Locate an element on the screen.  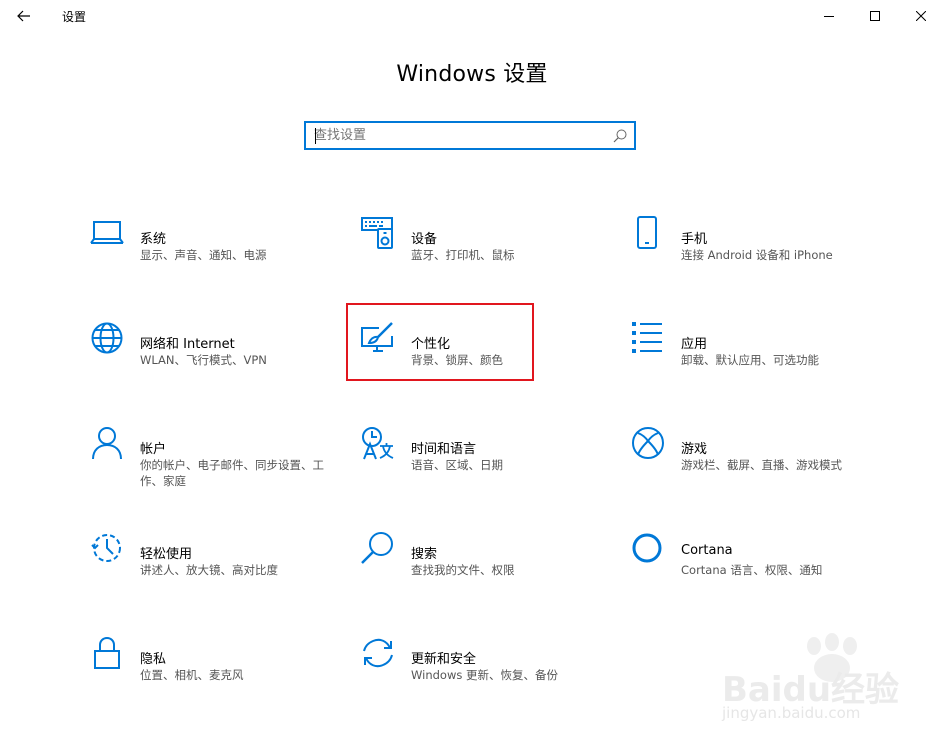
tile-name: 设备 is located at coordinates (424, 239).